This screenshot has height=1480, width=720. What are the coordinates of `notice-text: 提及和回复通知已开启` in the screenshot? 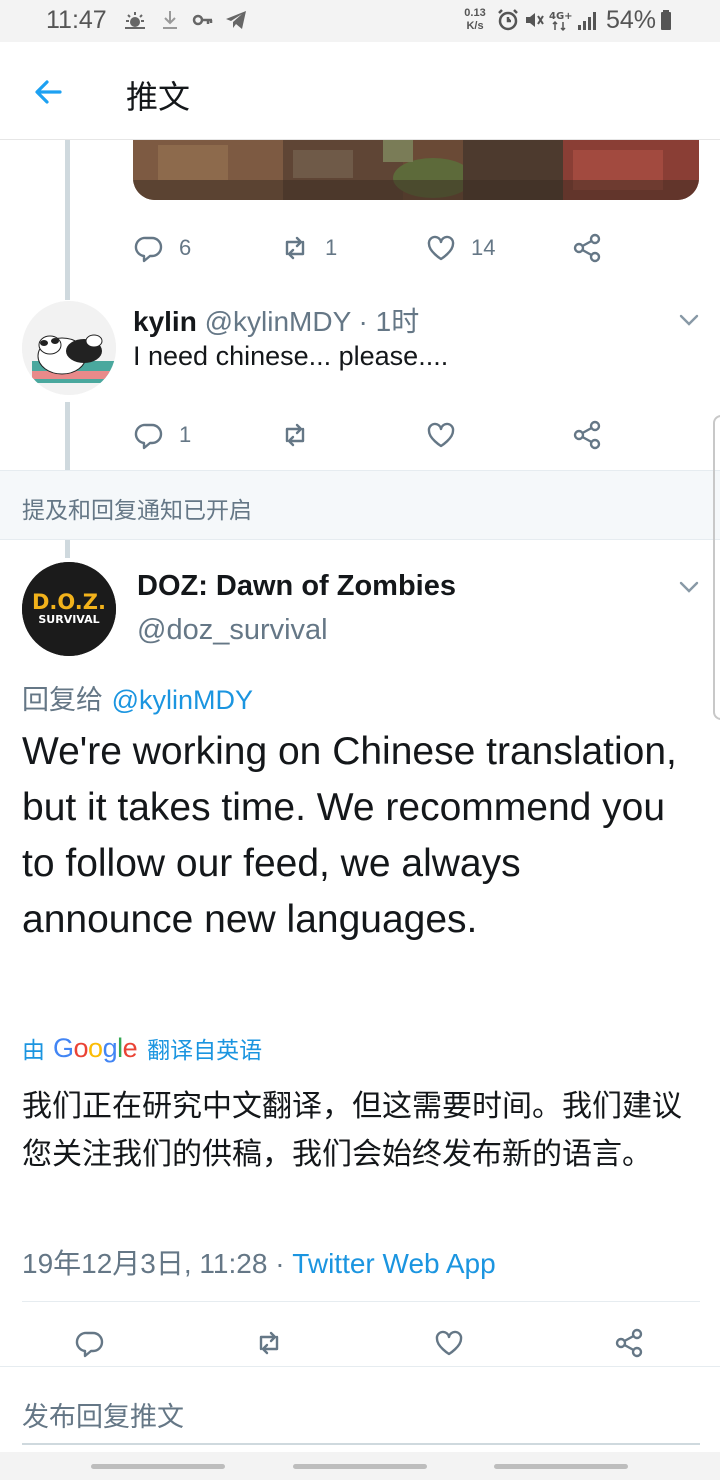 It's located at (137, 511).